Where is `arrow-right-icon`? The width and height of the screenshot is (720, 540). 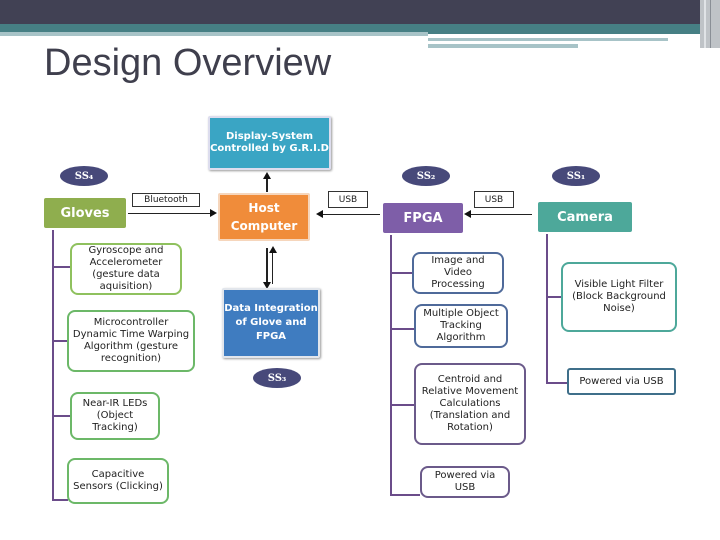
arrow-right-icon is located at coordinates (213, 213).